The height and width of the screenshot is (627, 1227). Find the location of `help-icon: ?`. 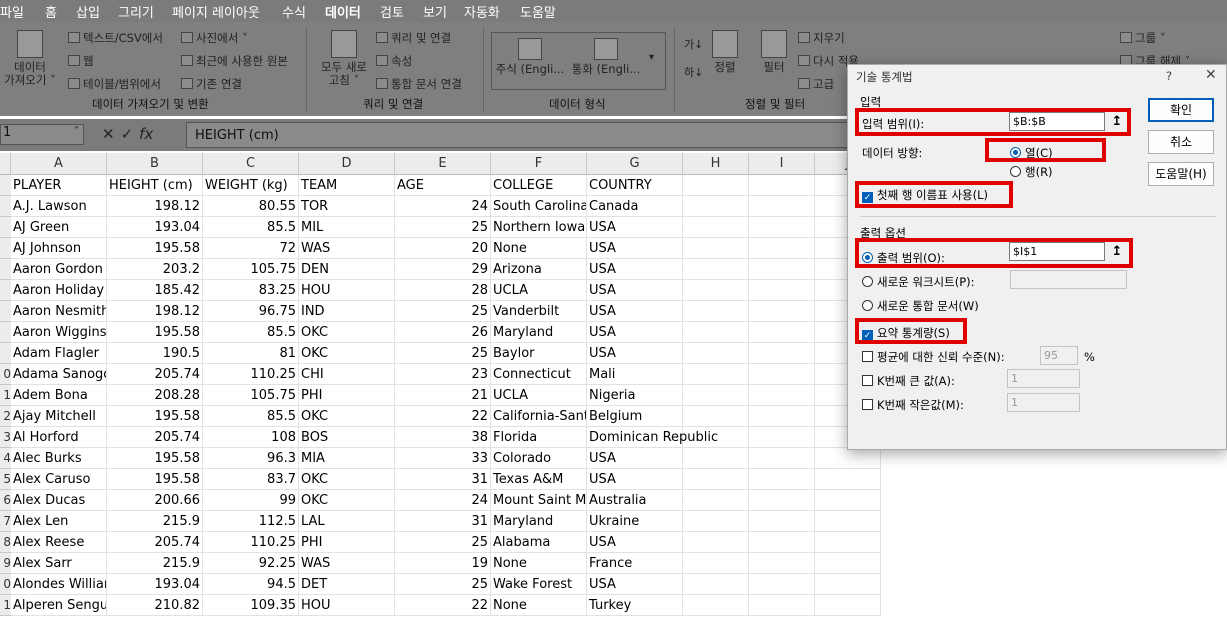

help-icon: ? is located at coordinates (1169, 76).